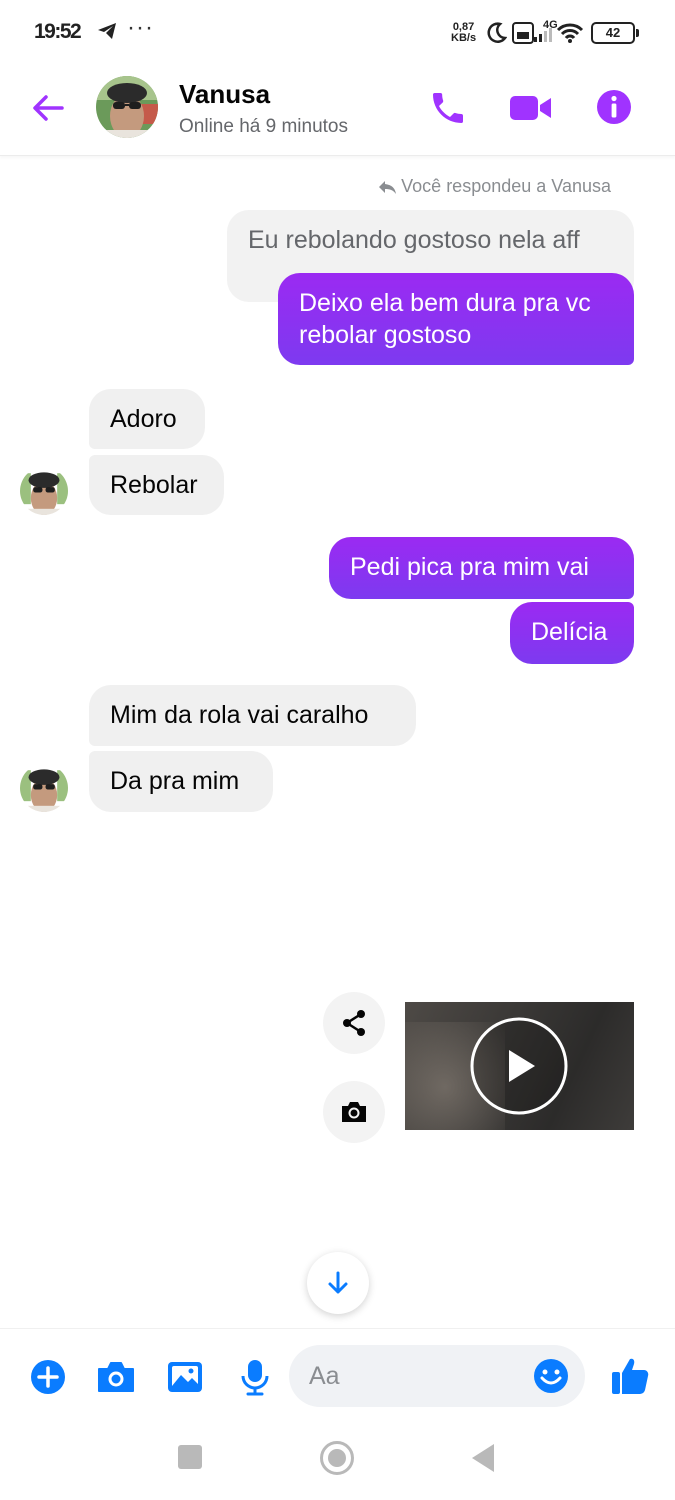 The image size is (675, 1500). I want to click on reply-label-text: Você respondeu a Vanusa, so click(506, 186).